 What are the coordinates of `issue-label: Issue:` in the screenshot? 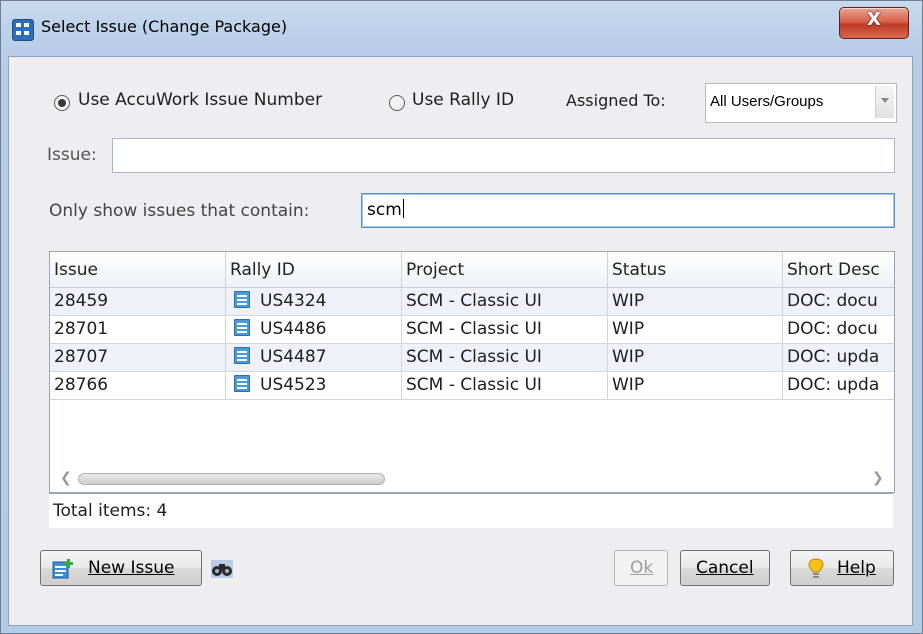 It's located at (72, 155).